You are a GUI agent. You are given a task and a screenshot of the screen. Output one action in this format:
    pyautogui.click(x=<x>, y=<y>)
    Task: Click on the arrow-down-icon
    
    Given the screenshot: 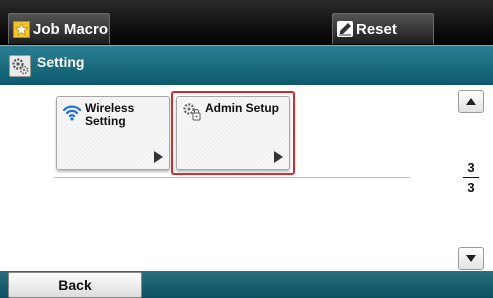 What is the action you would take?
    pyautogui.click(x=471, y=258)
    